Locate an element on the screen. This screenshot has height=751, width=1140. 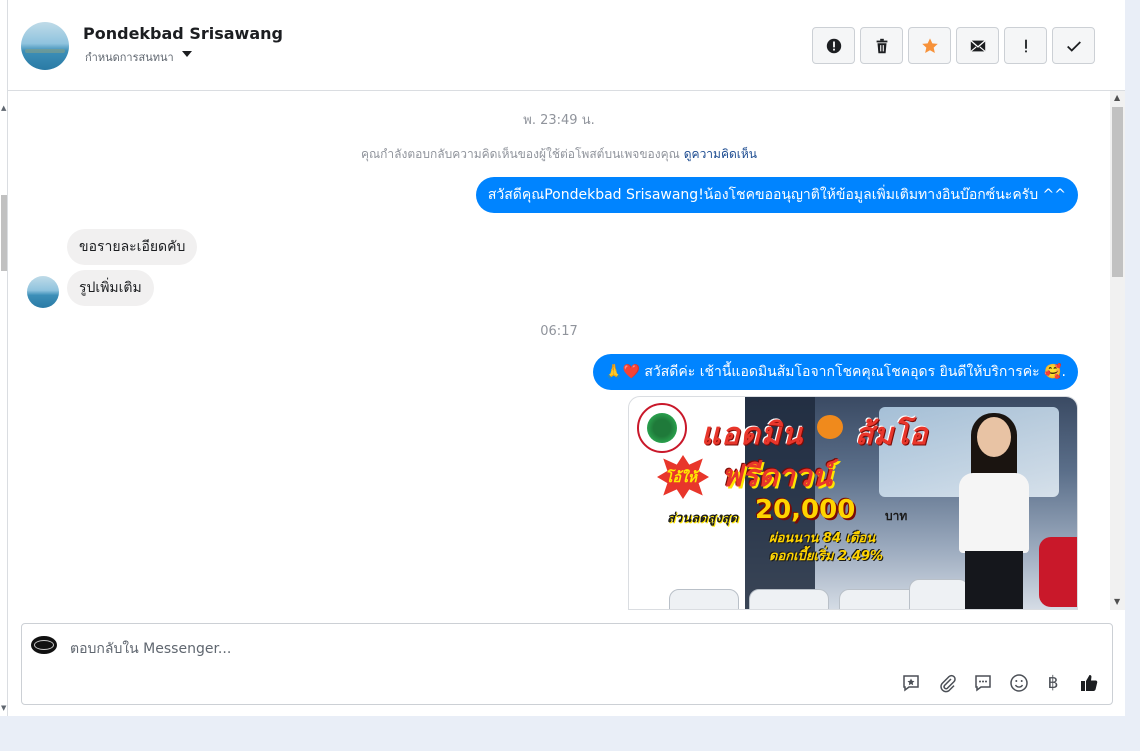
attachment-icon is located at coordinates (948, 683).